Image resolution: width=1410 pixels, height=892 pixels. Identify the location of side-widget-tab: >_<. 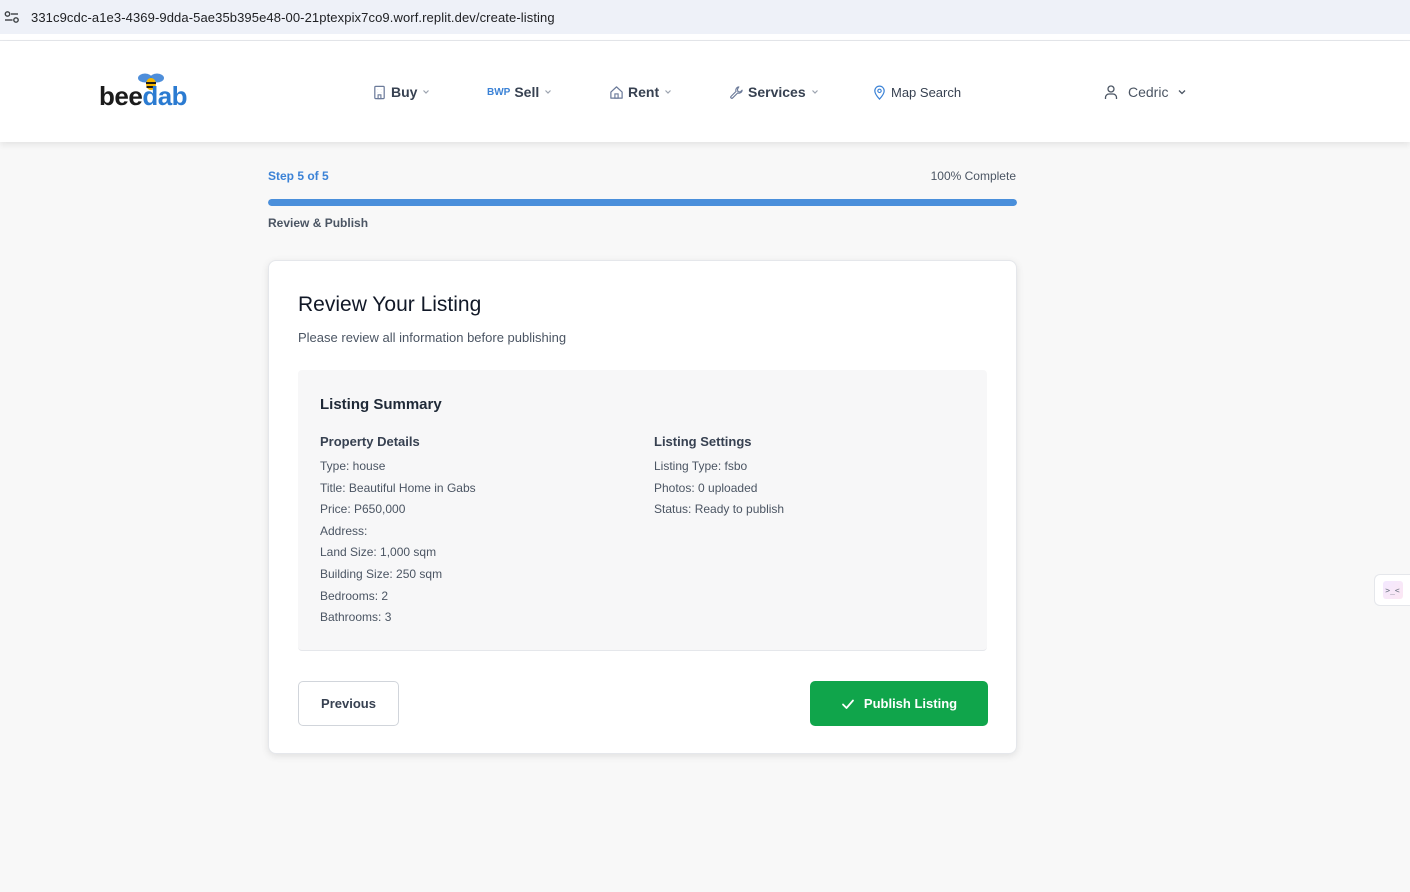
(1392, 590).